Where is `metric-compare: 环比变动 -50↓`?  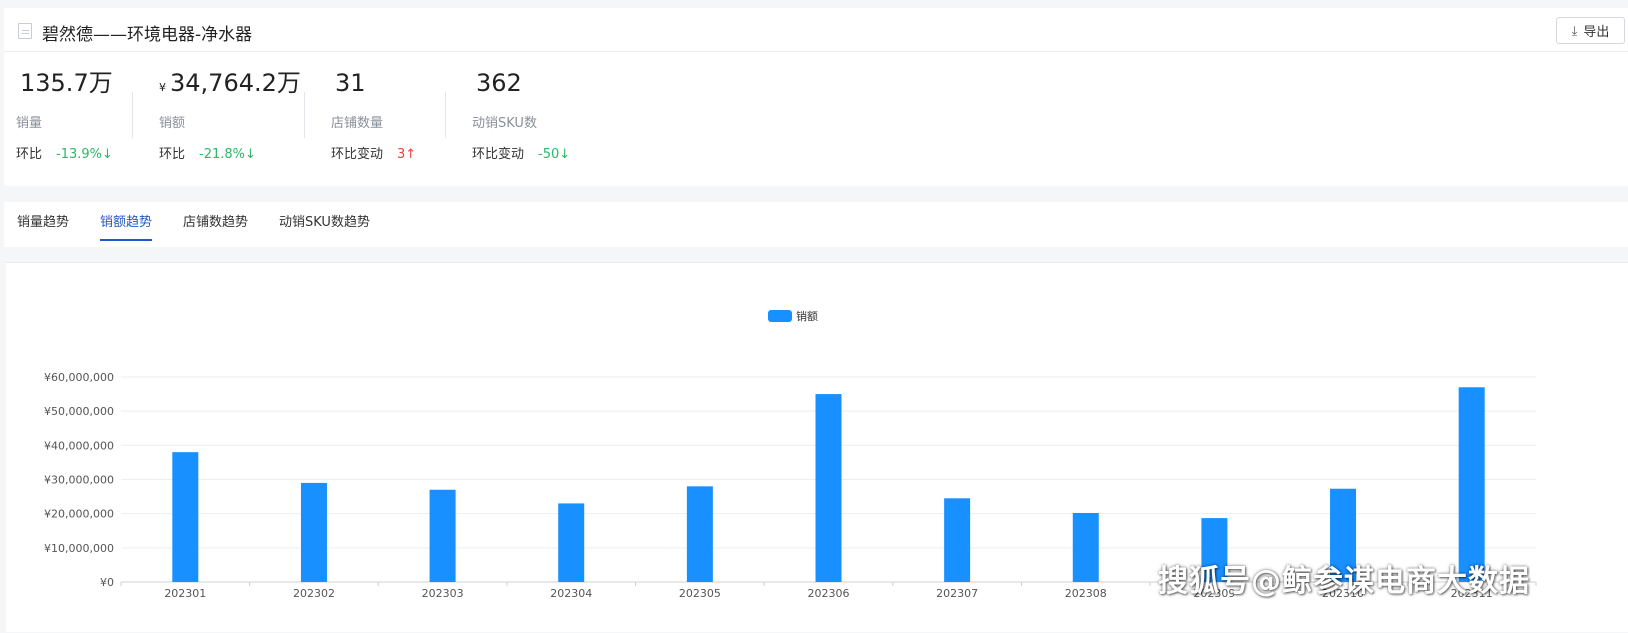
metric-compare: 环比变动 -50↓ is located at coordinates (521, 152).